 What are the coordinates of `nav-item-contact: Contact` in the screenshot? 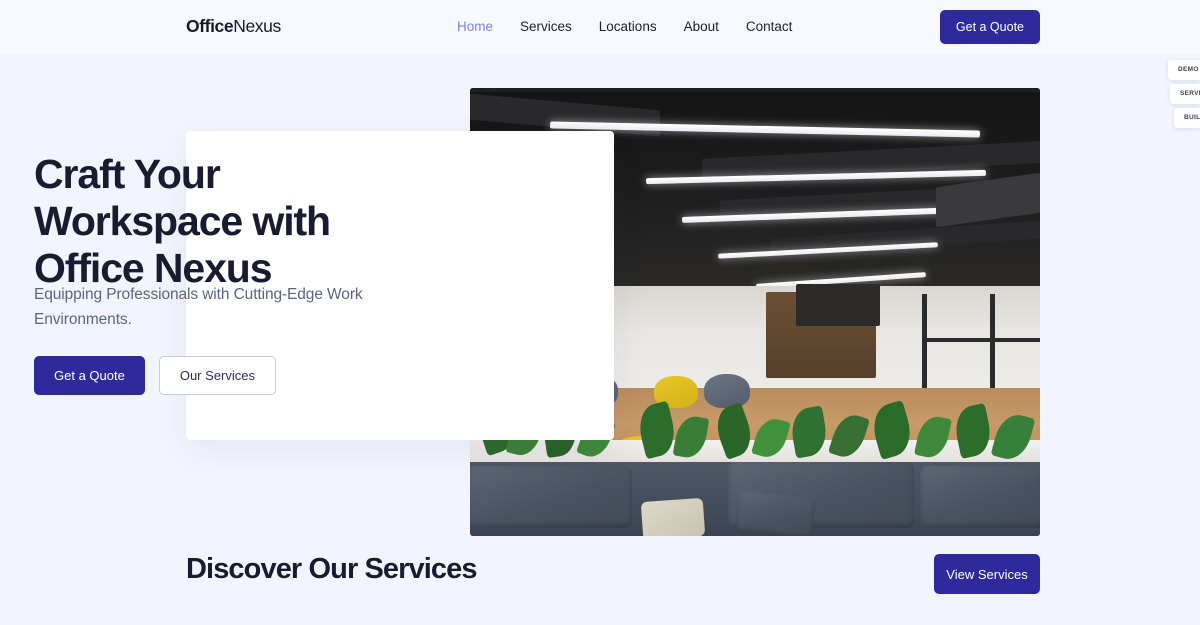 It's located at (769, 26).